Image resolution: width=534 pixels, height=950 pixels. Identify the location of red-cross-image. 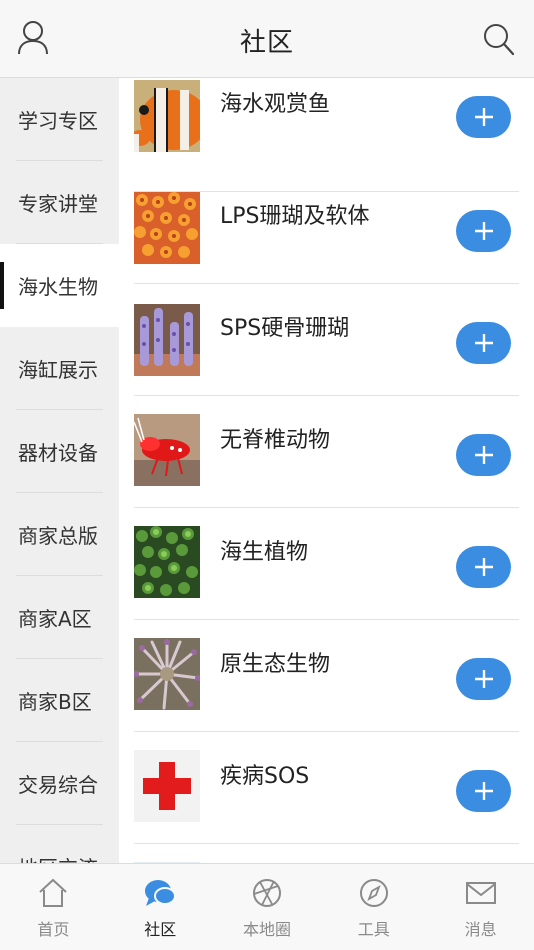
(167, 786).